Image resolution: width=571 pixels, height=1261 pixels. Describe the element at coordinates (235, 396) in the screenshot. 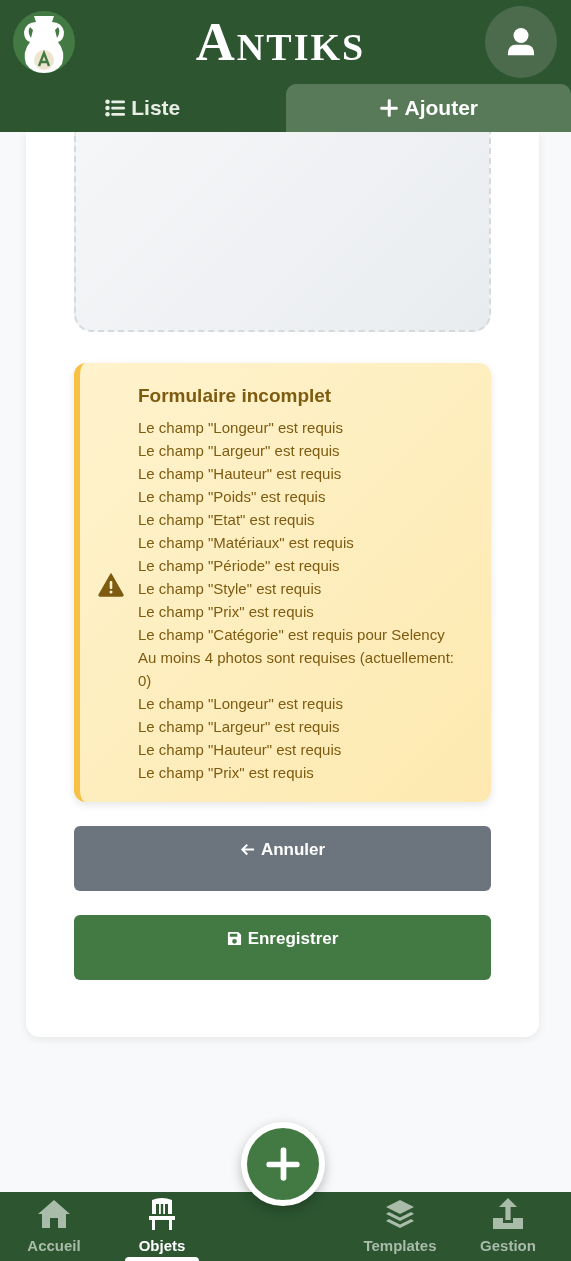

I see `alert-title: Formulaire incomplet` at that location.